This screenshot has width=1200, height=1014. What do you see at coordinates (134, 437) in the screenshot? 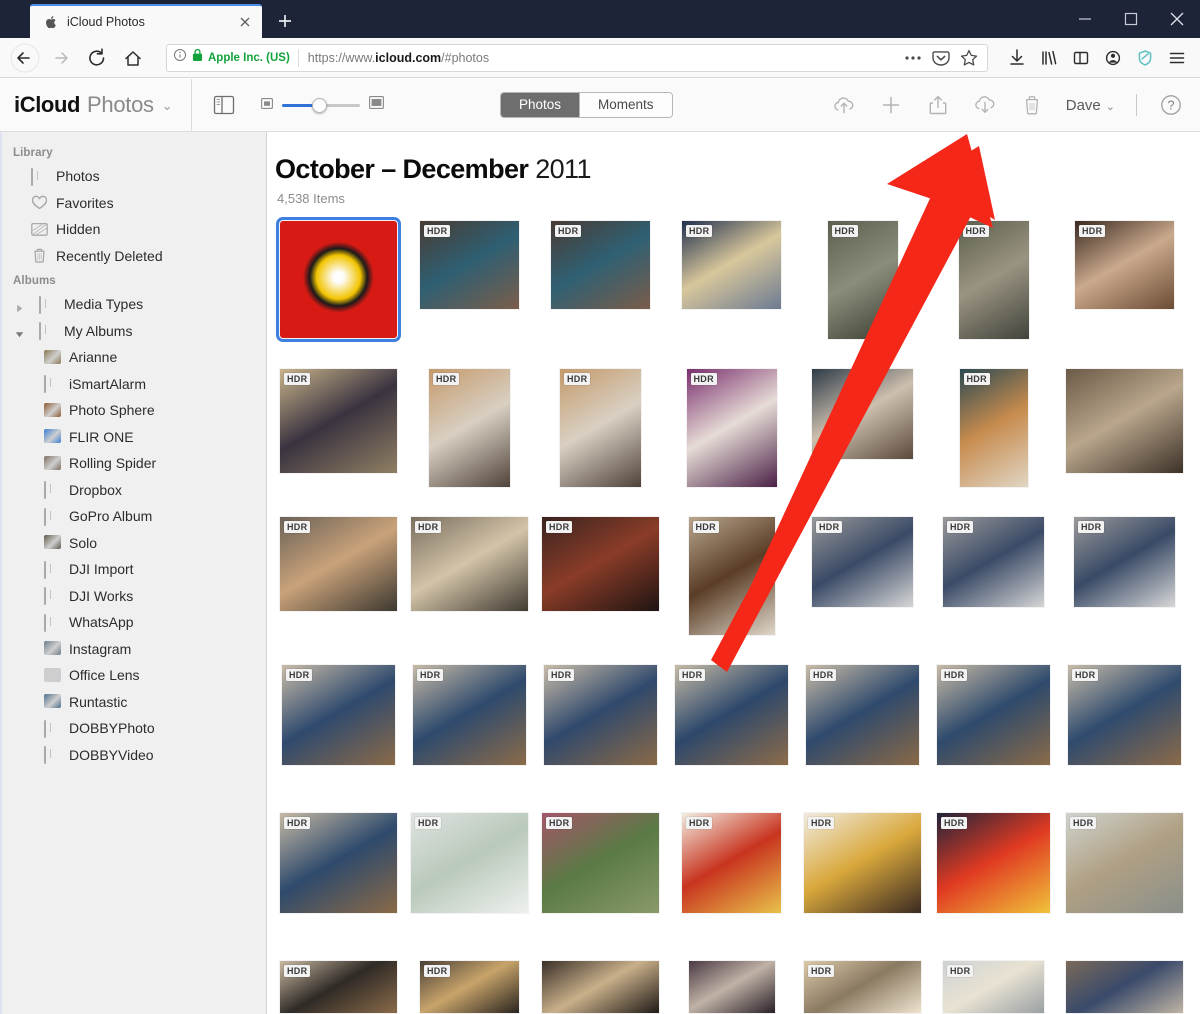
I see `sidebar-item-flir-one: FLIR ONE` at bounding box center [134, 437].